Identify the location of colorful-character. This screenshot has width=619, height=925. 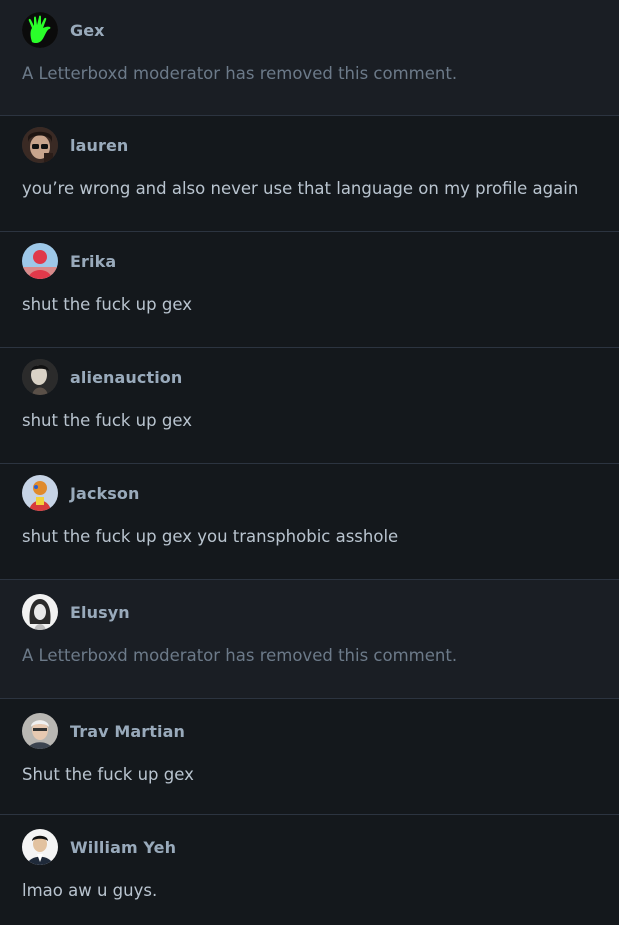
(40, 493).